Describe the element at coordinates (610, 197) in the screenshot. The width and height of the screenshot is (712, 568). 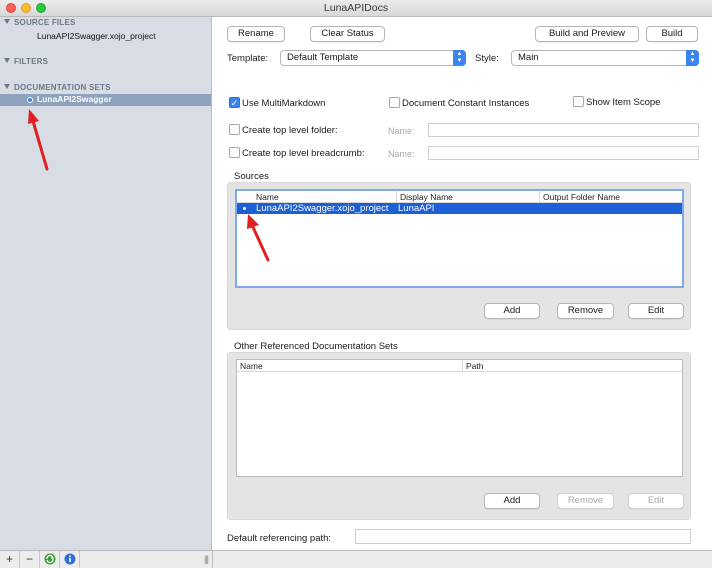
I see `column-header-output-folder-name: Output Folder Name` at that location.